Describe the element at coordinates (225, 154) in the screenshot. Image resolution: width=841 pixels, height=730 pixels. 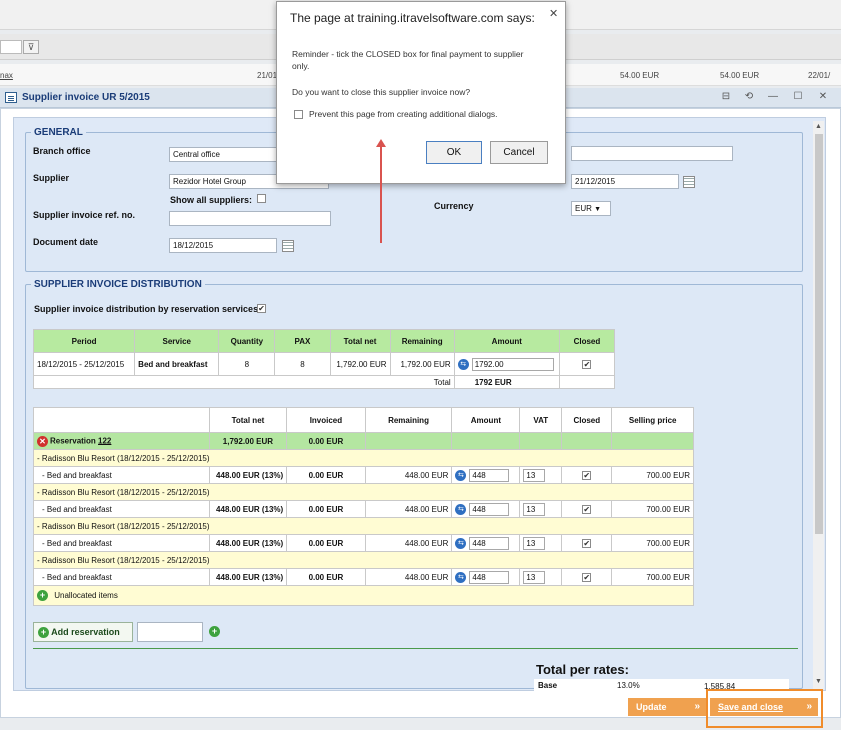
I see `branch-office-field: Central office` at that location.